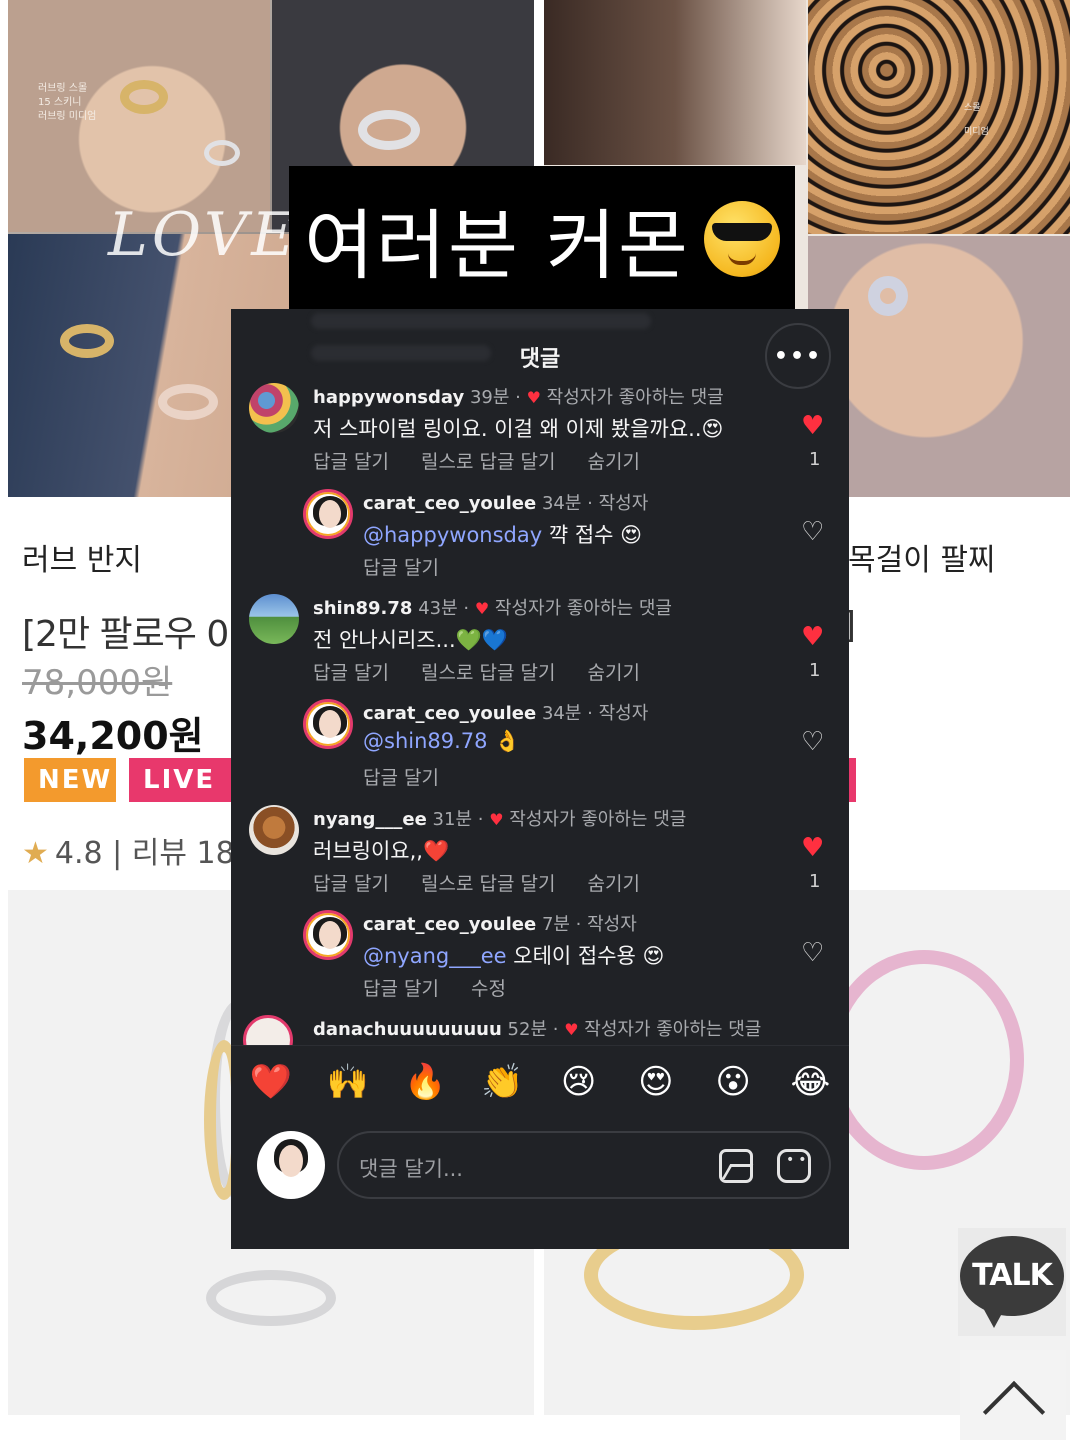  What do you see at coordinates (348, 1082) in the screenshot?
I see `raised-hands-emoji-button: 🙌` at bounding box center [348, 1082].